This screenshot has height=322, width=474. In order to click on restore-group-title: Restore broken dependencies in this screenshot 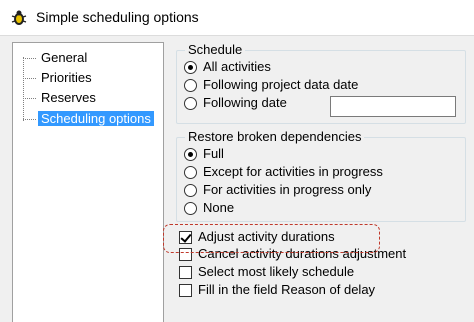, I will do `click(275, 137)`.